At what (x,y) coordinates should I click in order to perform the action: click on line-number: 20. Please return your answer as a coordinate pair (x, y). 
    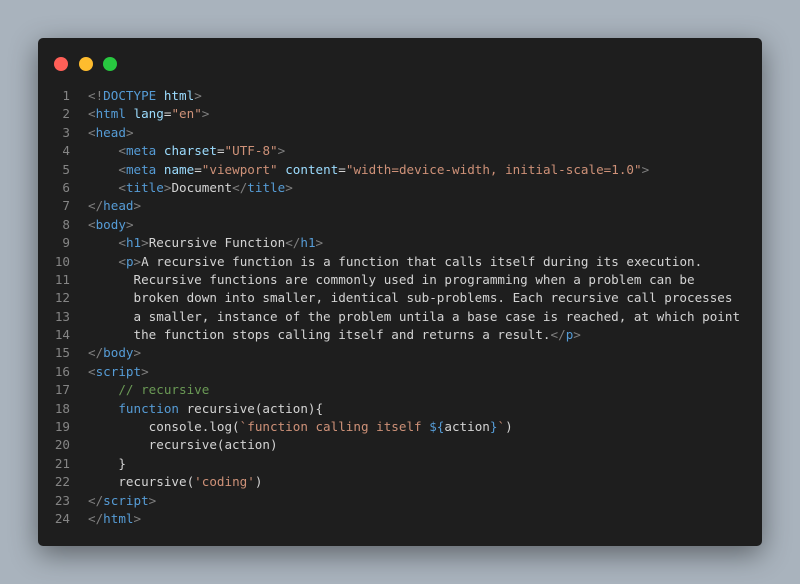
    Looking at the image, I should click on (62, 445).